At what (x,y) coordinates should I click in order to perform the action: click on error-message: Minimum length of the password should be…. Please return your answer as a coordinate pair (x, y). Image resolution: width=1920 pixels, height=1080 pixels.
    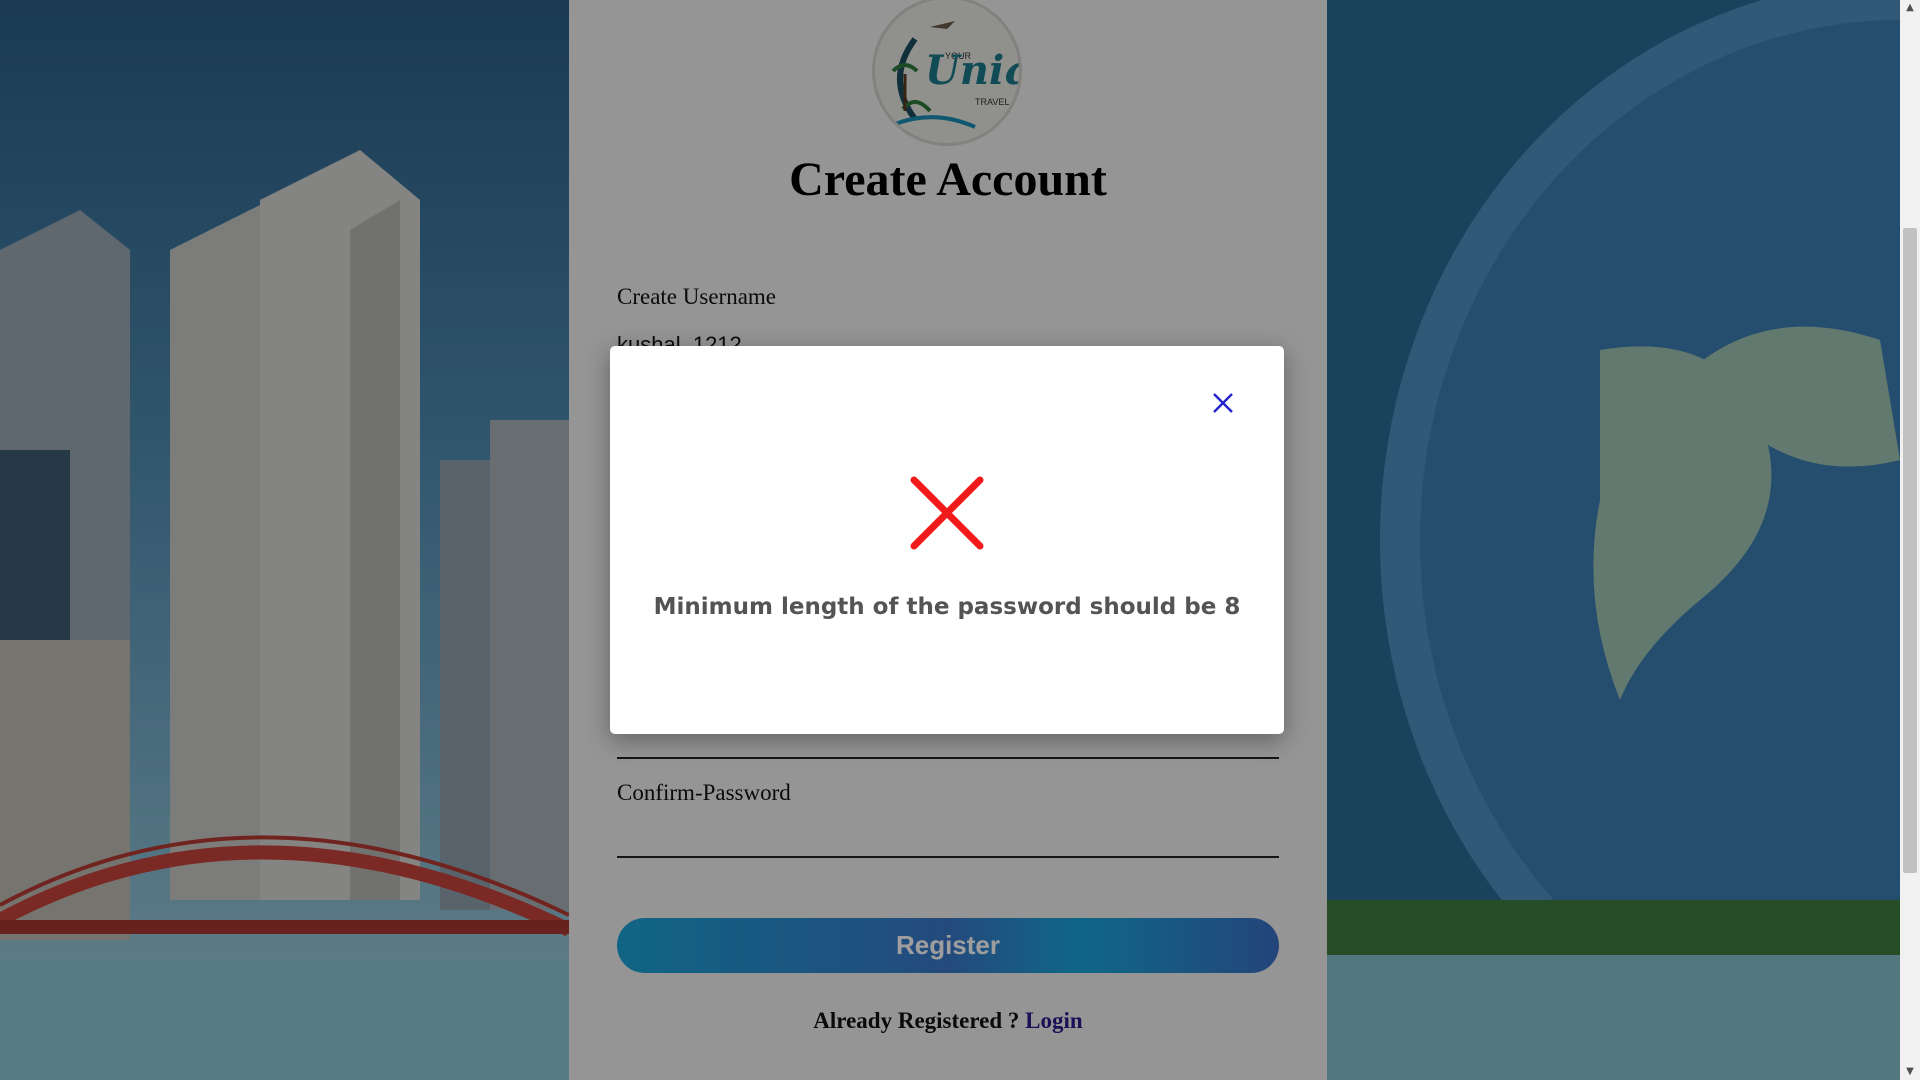
    Looking at the image, I should click on (947, 607).